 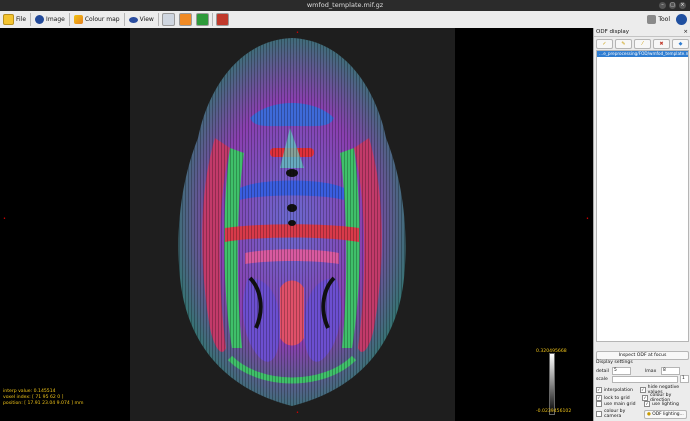 What do you see at coordinates (602, 379) in the screenshot?
I see `scale-label: scale` at bounding box center [602, 379].